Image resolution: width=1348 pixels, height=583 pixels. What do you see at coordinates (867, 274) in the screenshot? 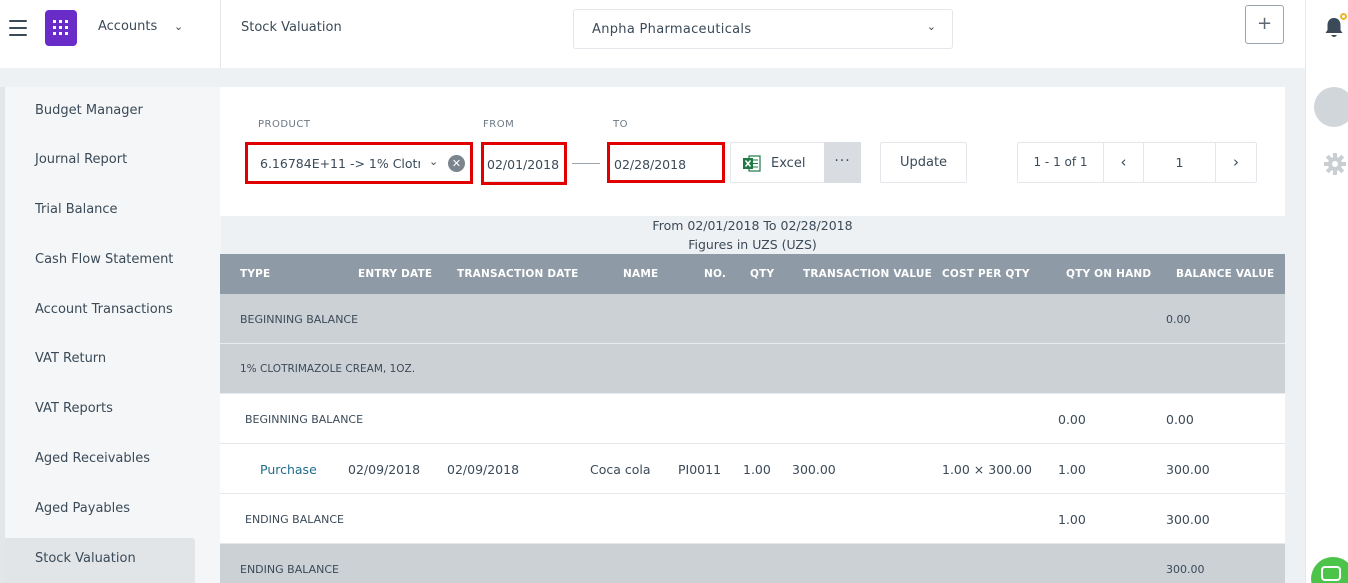
I see `col-transaction-value: TRANSACTION VALUE` at bounding box center [867, 274].